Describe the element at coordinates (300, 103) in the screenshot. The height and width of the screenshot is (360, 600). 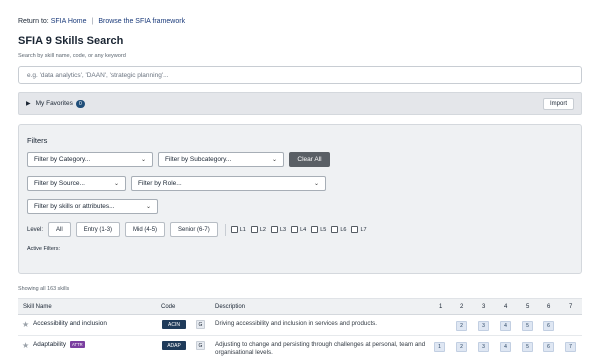
I see `favorites-panel: ▶ My Favorites 0 Import` at that location.